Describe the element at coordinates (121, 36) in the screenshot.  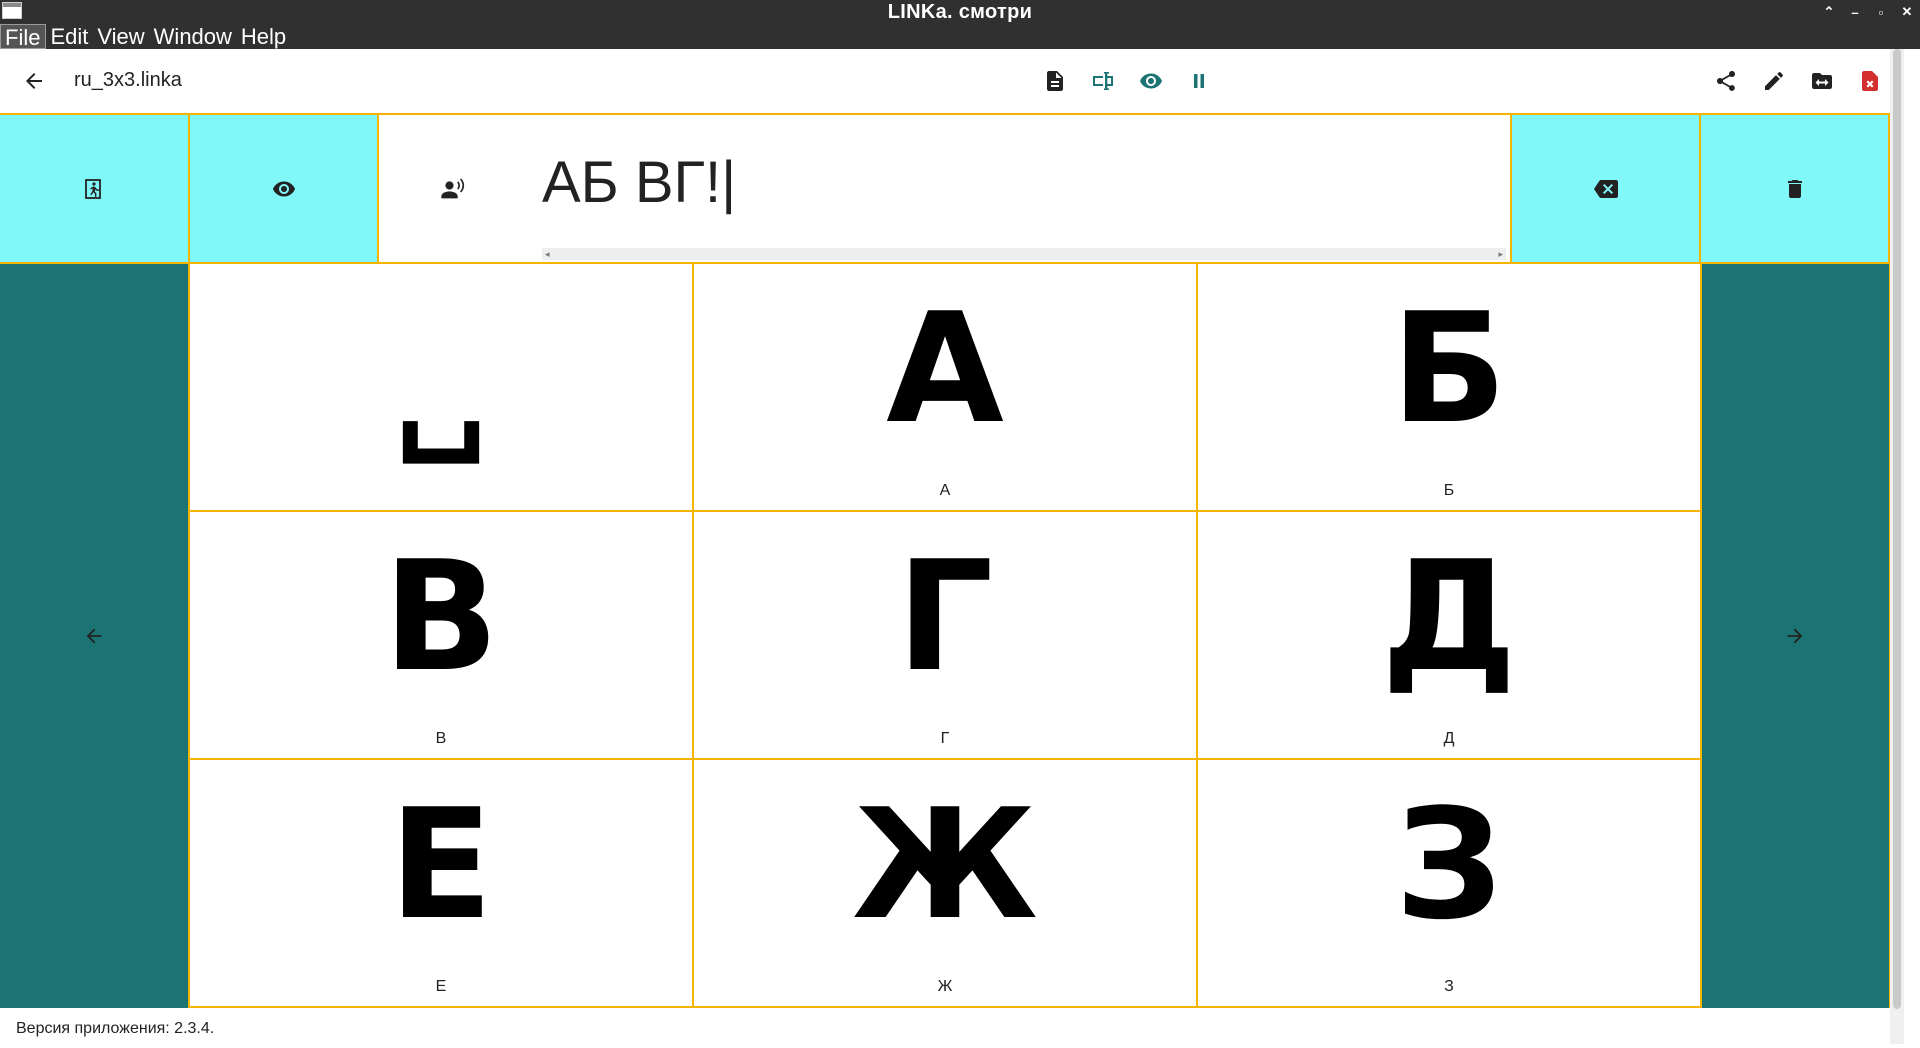
I see `menu-view: View` at that location.